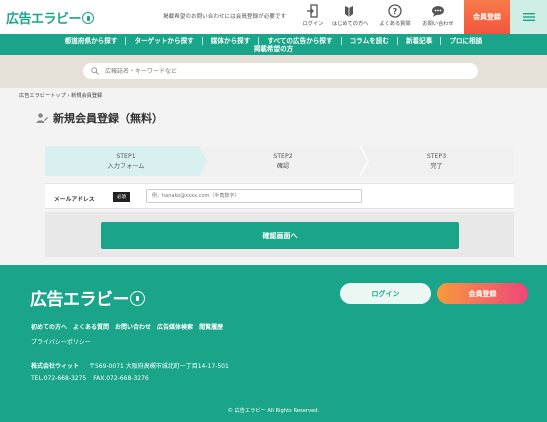 Image resolution: width=547 pixels, height=422 pixels. What do you see at coordinates (395, 24) in the screenshot?
I see `header-faq-label: よくある質問` at bounding box center [395, 24].